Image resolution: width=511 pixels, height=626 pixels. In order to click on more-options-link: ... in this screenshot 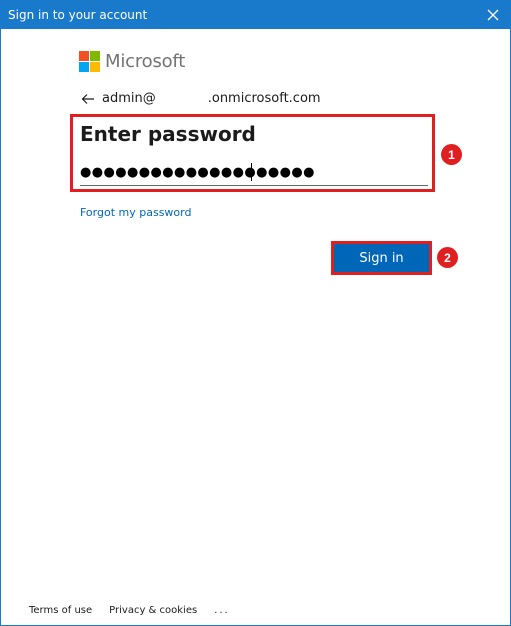, I will do `click(222, 610)`.